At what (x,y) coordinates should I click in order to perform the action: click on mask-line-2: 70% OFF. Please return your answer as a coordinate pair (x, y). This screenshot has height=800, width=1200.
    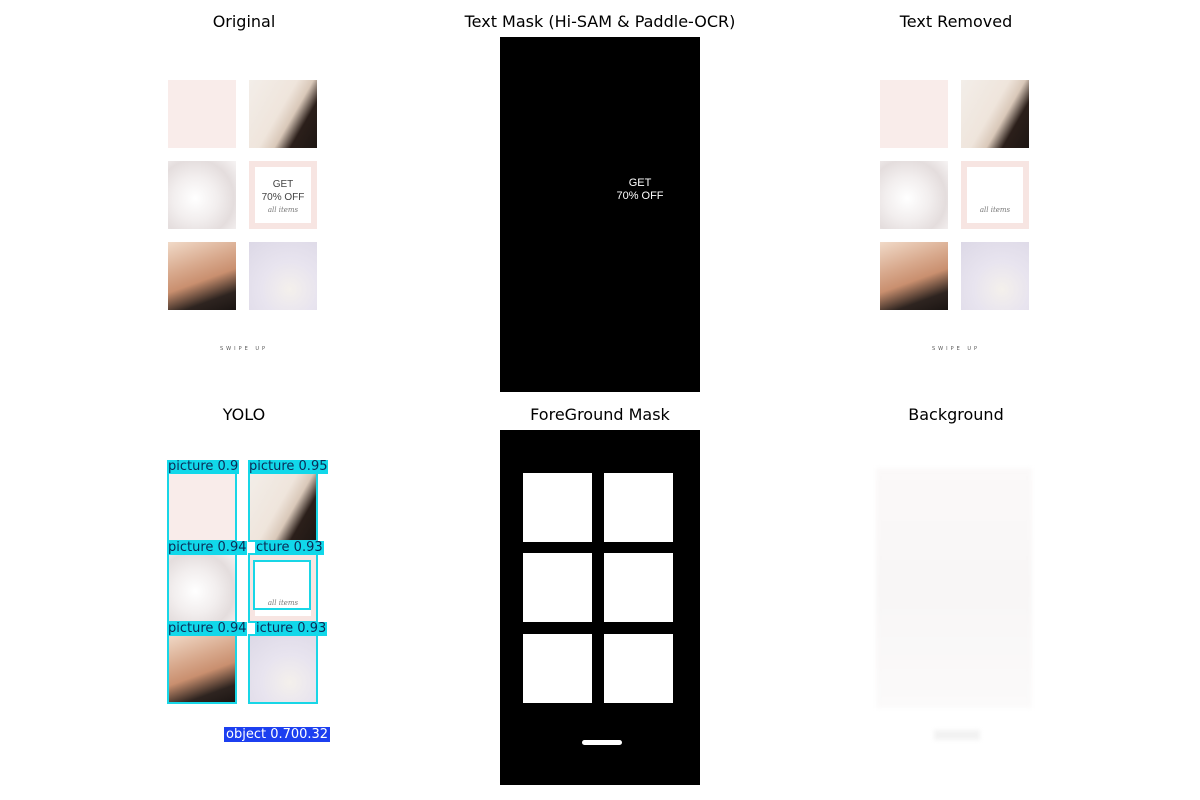
    Looking at the image, I should click on (640, 196).